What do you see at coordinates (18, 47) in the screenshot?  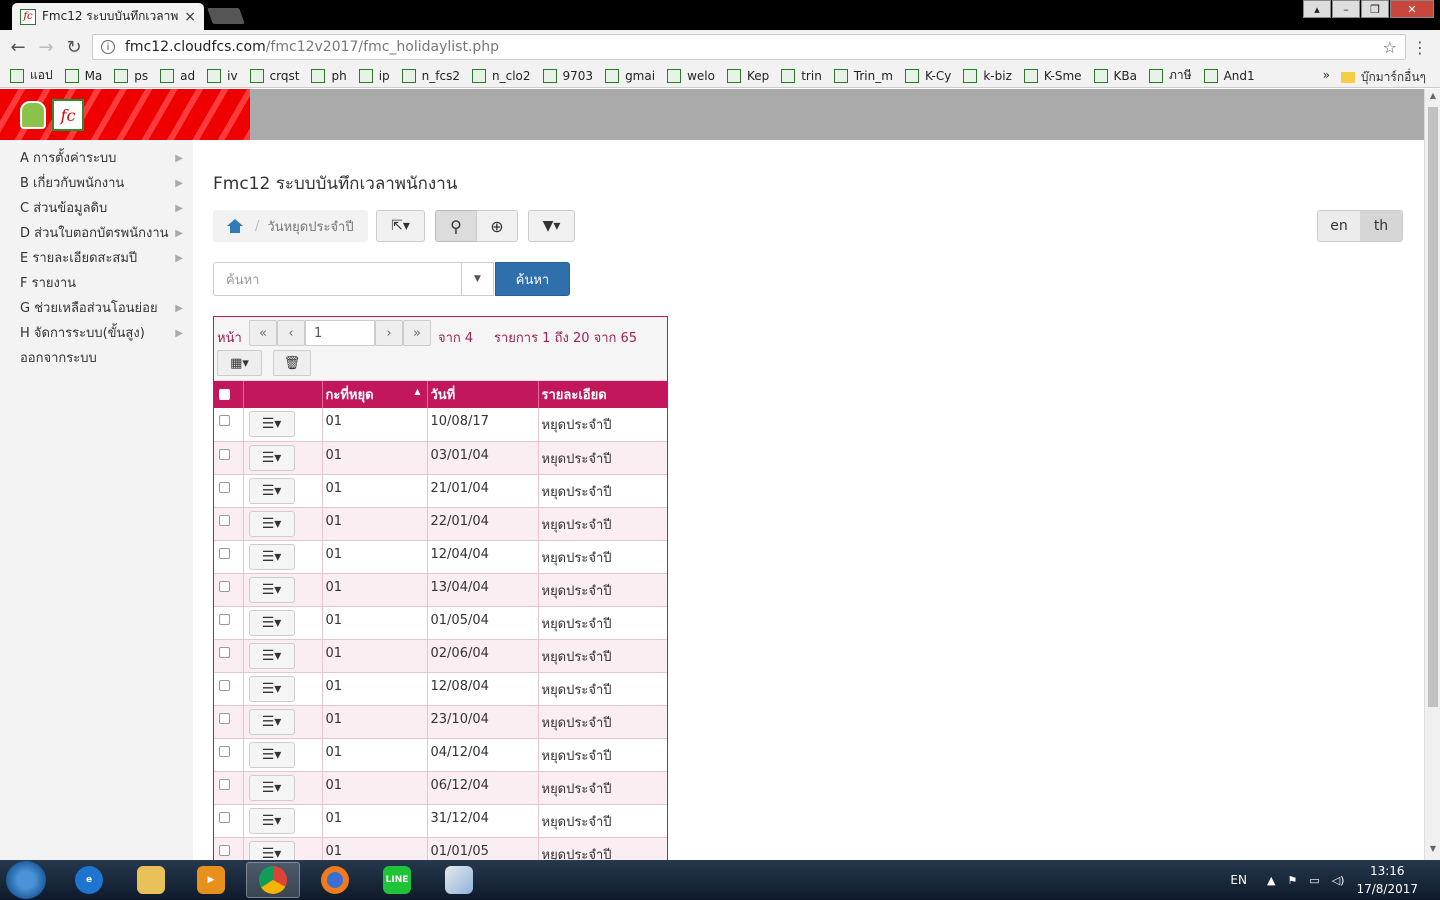 I see `back-icon: ←` at bounding box center [18, 47].